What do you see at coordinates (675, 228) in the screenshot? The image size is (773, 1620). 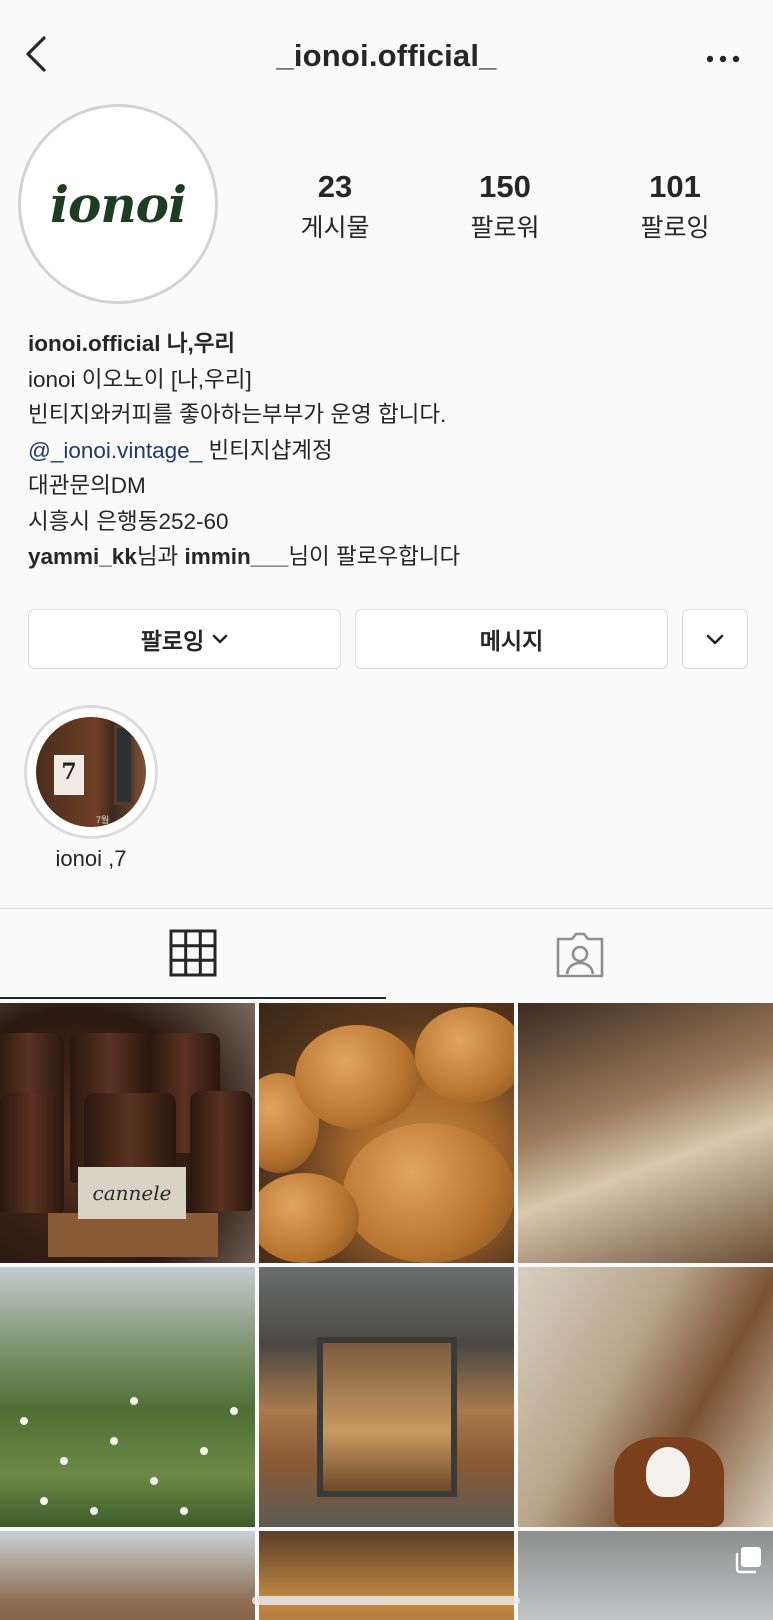 I see `stat-following-label: 팔로잉` at bounding box center [675, 228].